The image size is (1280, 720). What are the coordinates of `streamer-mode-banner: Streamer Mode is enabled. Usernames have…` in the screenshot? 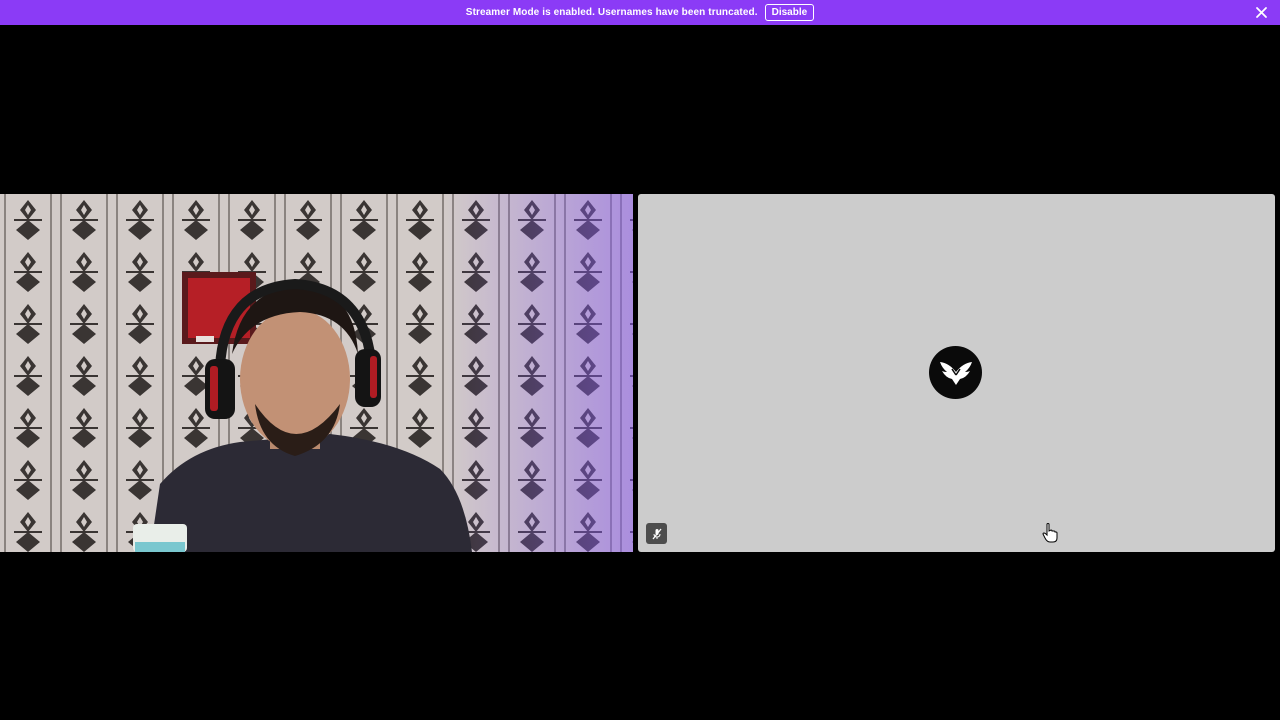 It's located at (640, 12).